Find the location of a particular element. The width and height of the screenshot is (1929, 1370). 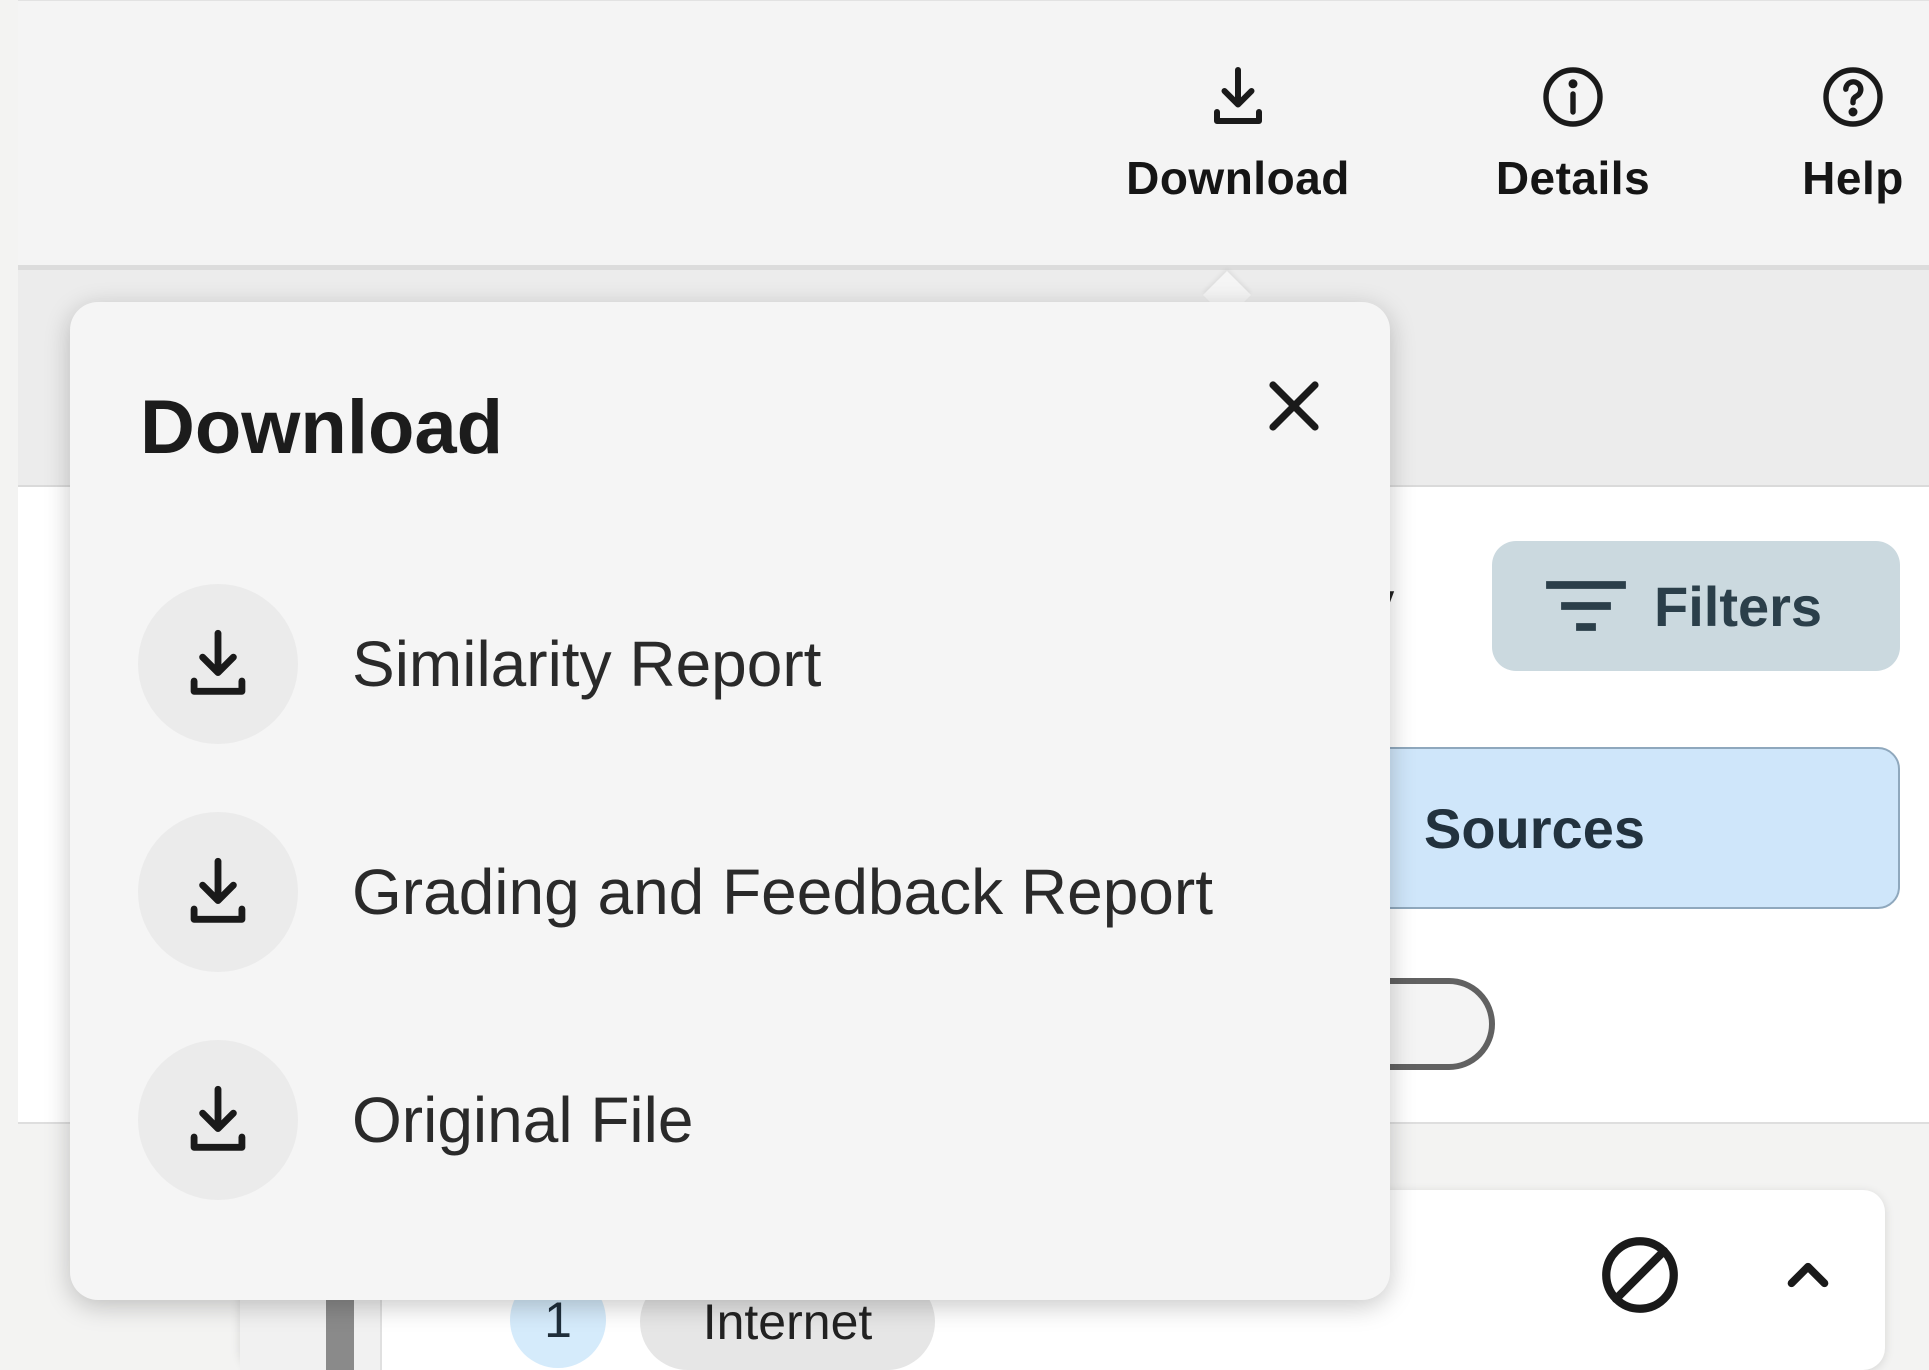

download-similarity-report-option: Similarity Report is located at coordinates (738, 664).